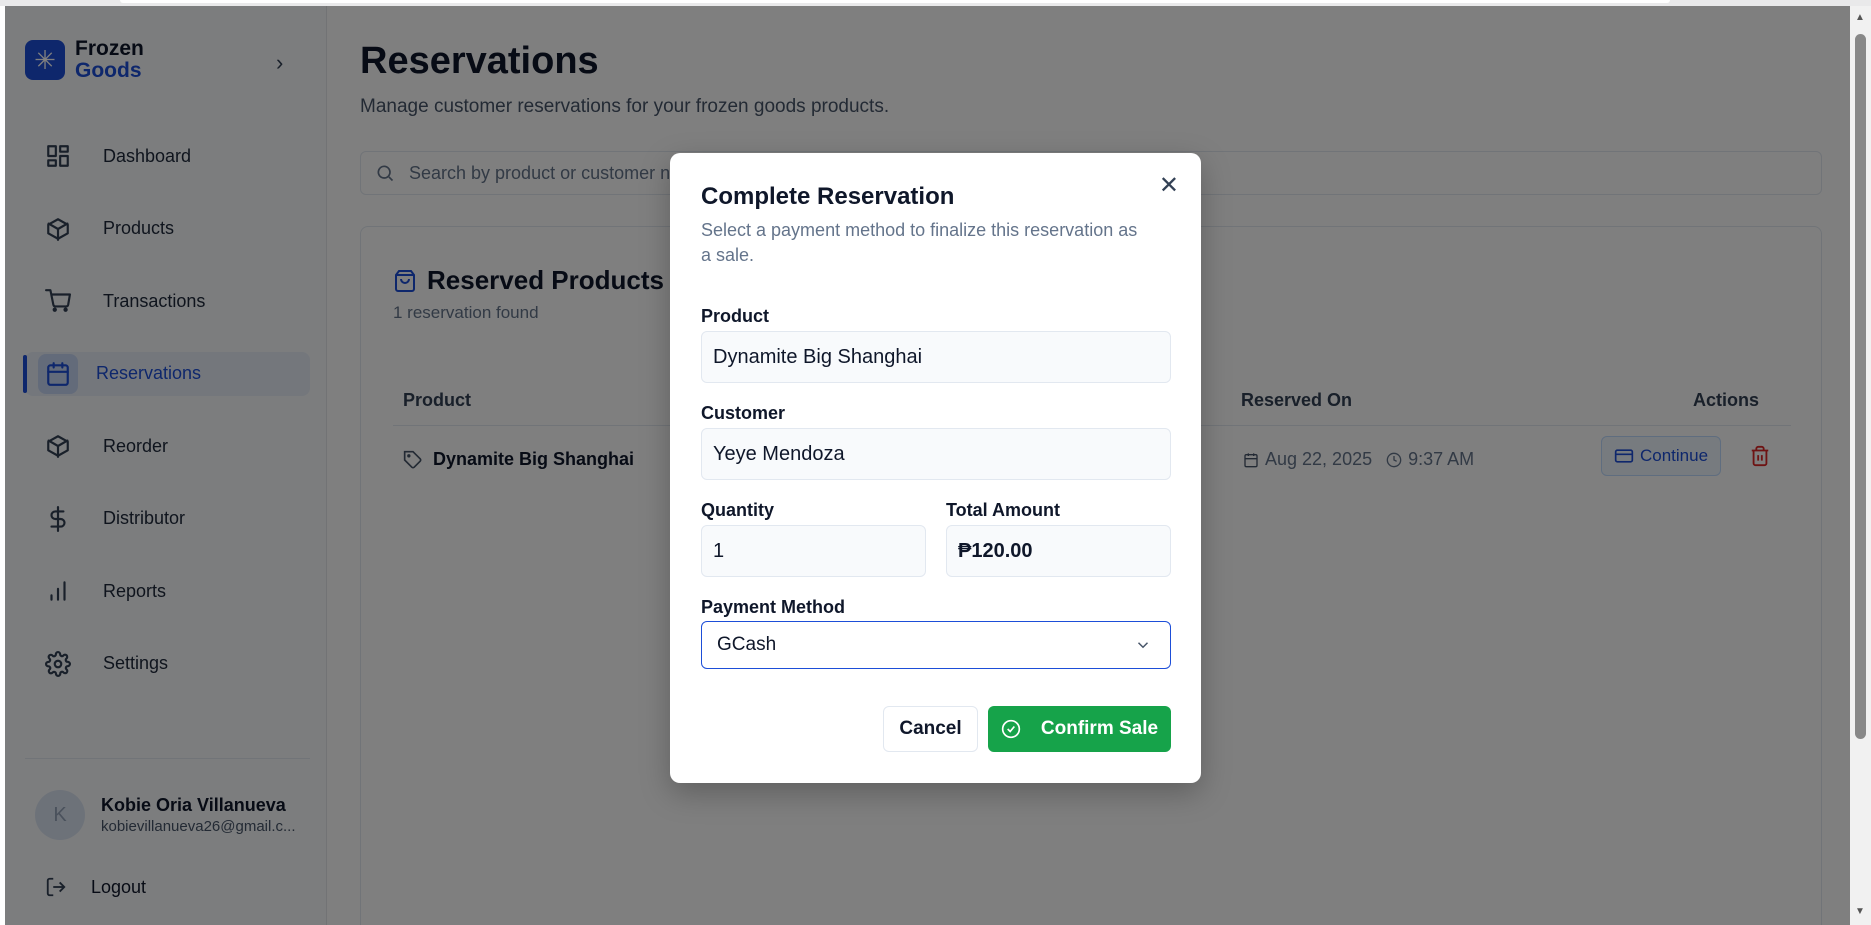 This screenshot has height=925, width=1871. I want to click on cancel-button: Cancel, so click(930, 729).